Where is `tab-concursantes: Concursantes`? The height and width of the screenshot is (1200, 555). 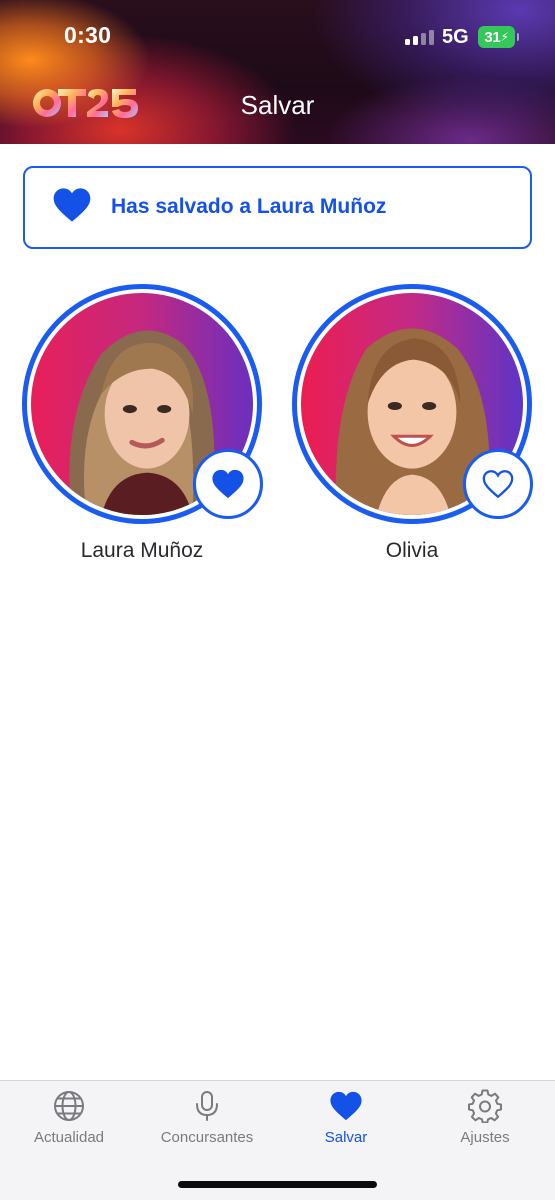 tab-concursantes: Concursantes is located at coordinates (207, 1117).